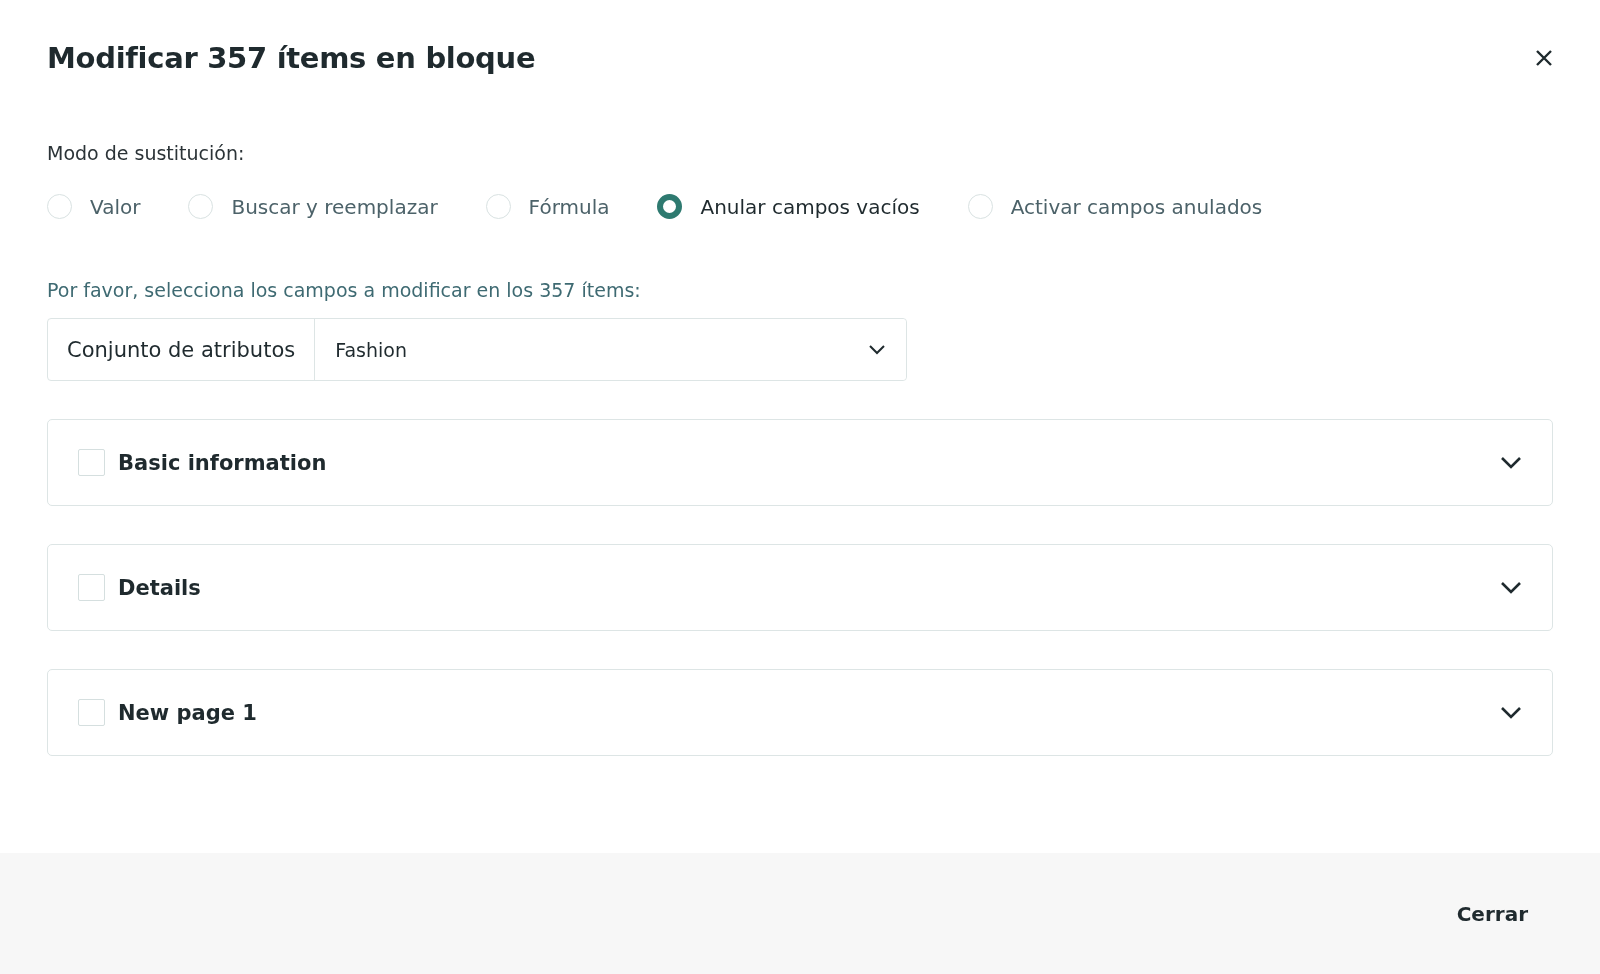 Image resolution: width=1600 pixels, height=974 pixels. What do you see at coordinates (800, 712) in the screenshot?
I see `section-panel: New page 1` at bounding box center [800, 712].